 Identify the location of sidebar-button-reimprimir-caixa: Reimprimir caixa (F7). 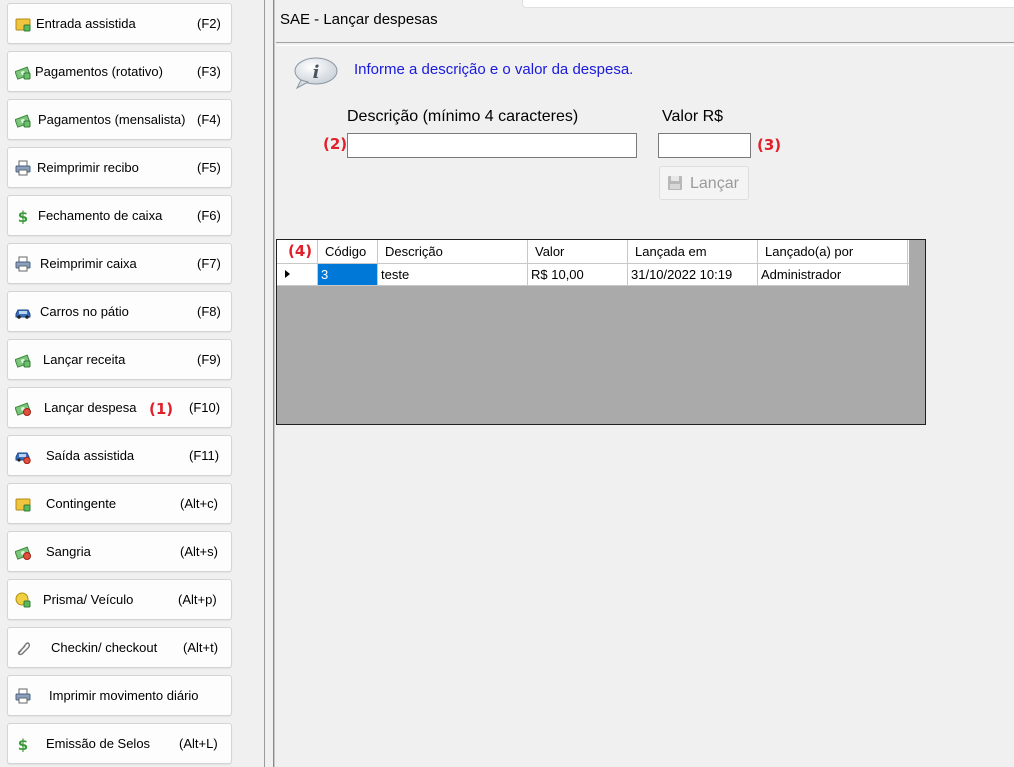
(119, 263).